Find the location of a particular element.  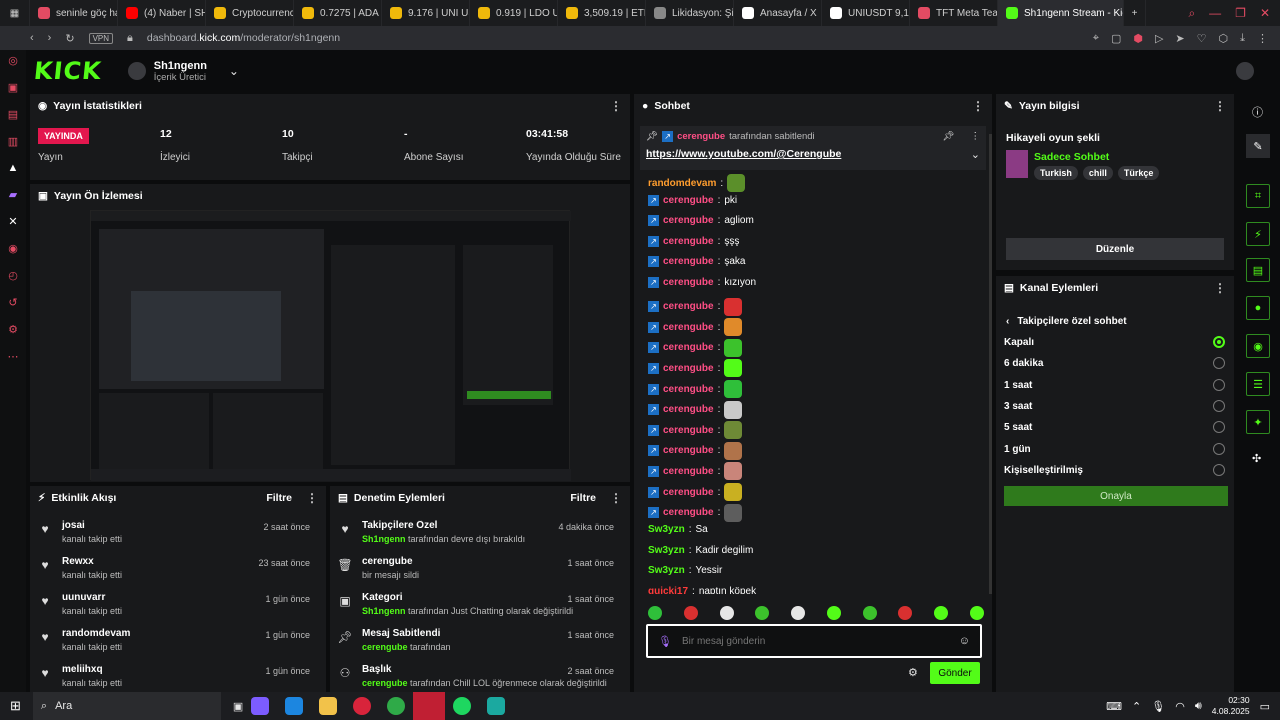

sidebar-messenger-icon: ◎ is located at coordinates (13, 60).